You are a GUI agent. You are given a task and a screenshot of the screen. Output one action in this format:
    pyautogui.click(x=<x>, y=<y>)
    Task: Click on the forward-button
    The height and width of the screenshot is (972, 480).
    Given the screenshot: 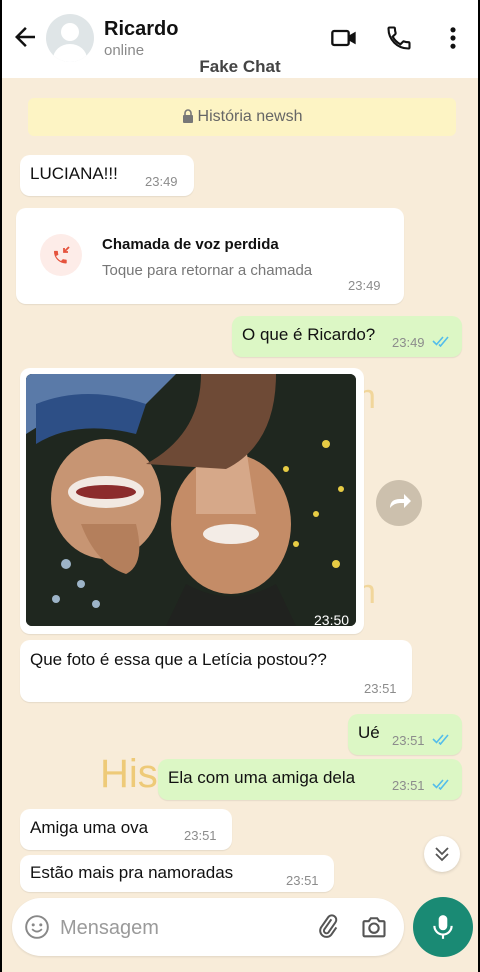 What is the action you would take?
    pyautogui.click(x=399, y=503)
    